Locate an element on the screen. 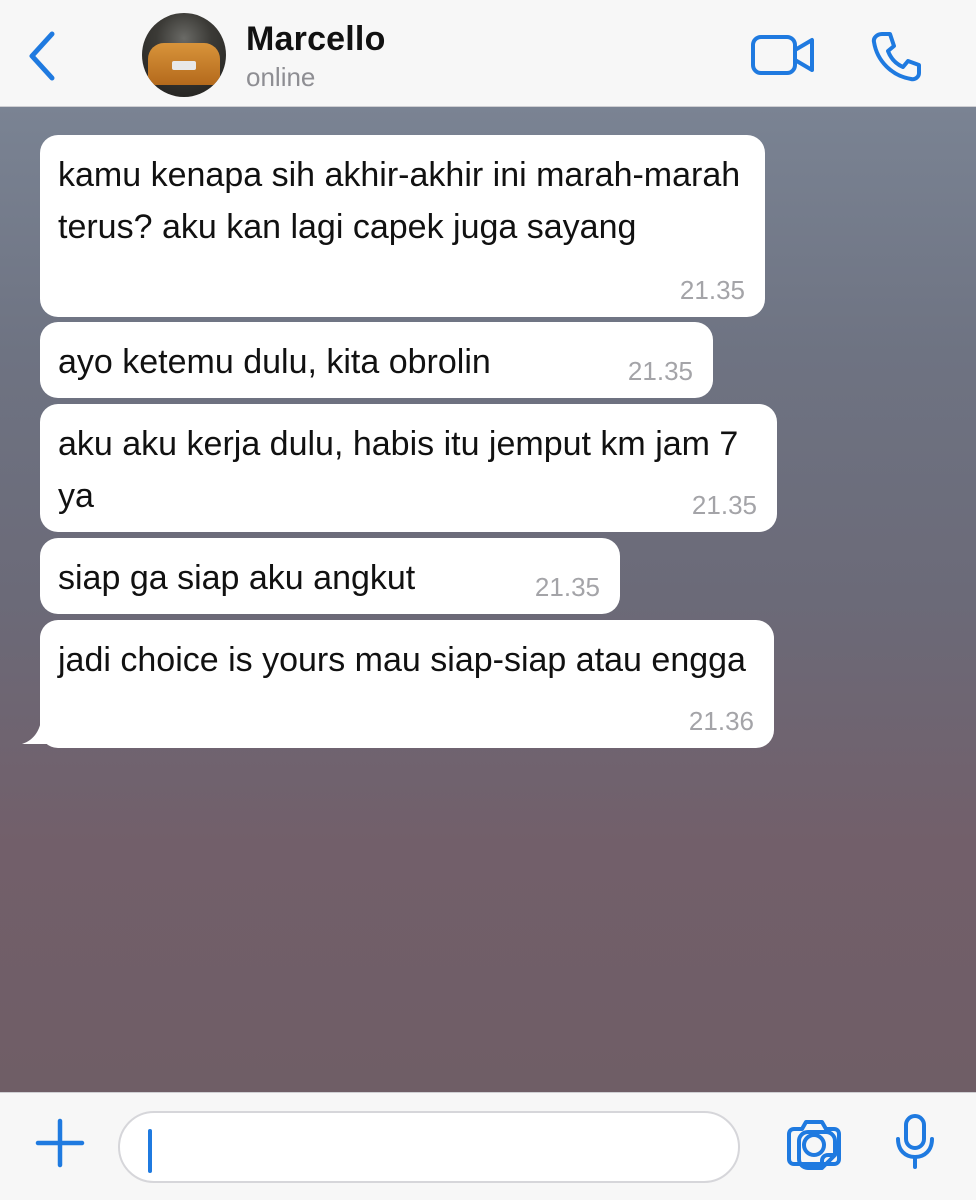 Image resolution: width=976 pixels, height=1200 pixels. input-bar is located at coordinates (488, 1146).